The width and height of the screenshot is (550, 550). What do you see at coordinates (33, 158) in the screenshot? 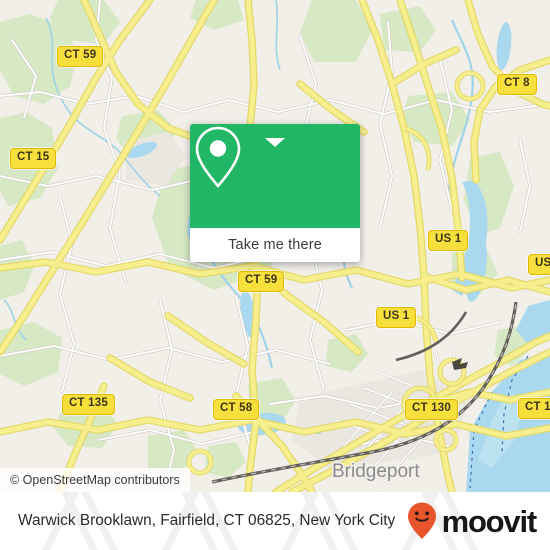
I see `route-shield-ct-15: CT 15` at bounding box center [33, 158].